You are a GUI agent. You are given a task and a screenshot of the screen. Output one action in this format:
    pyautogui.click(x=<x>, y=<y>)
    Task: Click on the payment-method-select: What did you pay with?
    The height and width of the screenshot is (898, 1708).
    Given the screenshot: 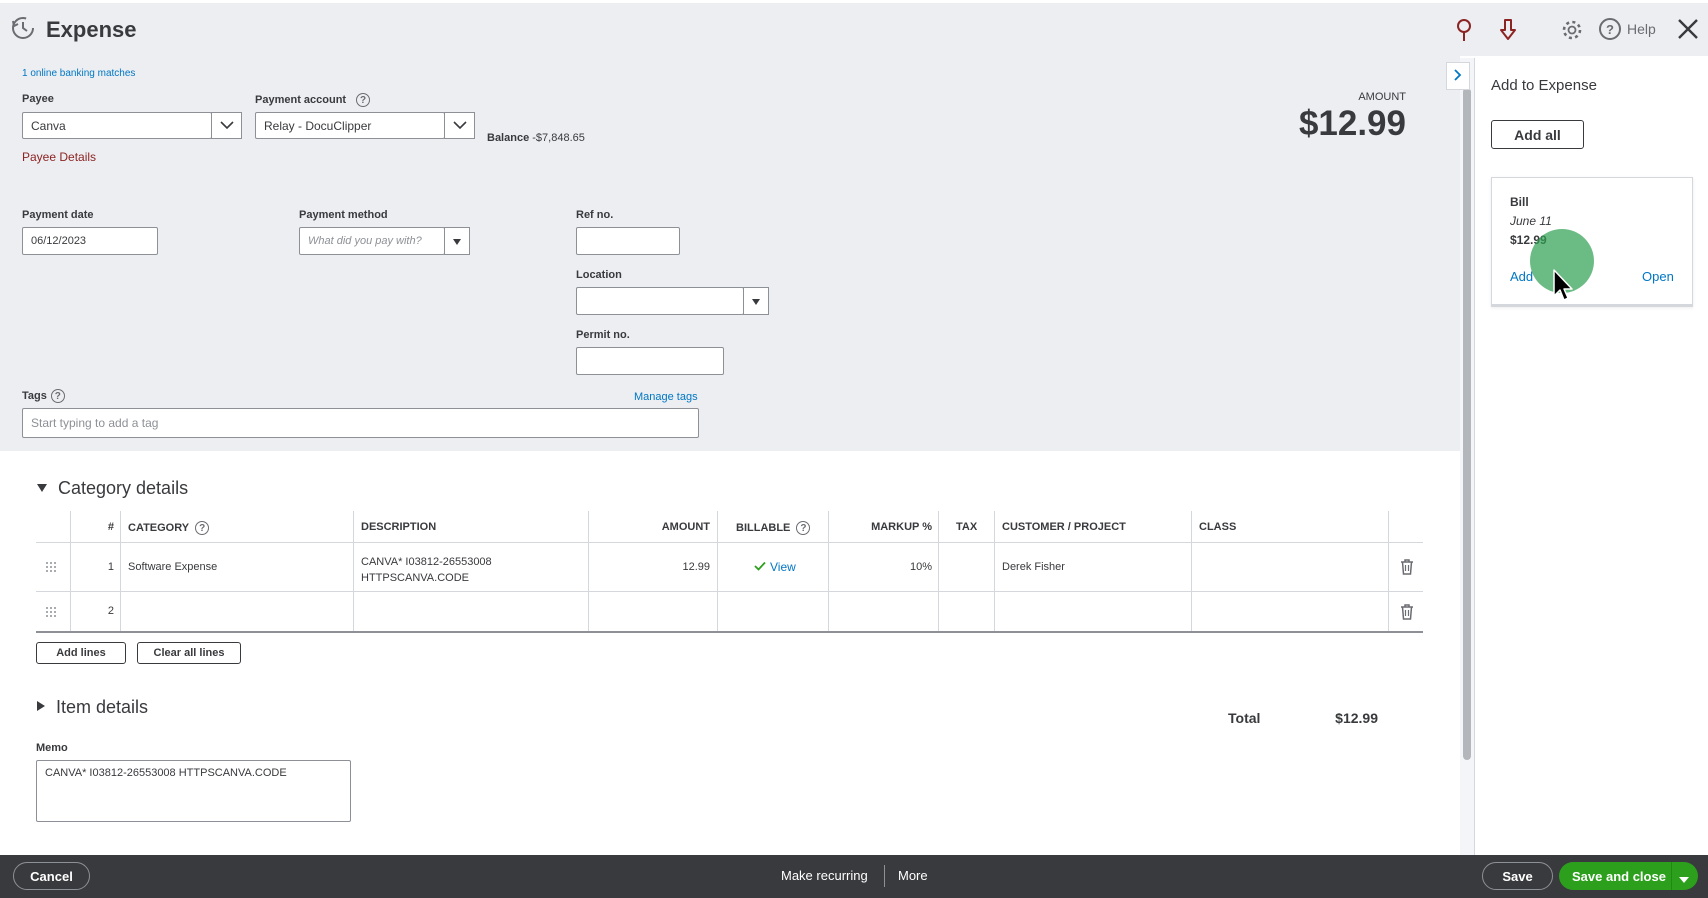 What is the action you would take?
    pyautogui.click(x=372, y=241)
    